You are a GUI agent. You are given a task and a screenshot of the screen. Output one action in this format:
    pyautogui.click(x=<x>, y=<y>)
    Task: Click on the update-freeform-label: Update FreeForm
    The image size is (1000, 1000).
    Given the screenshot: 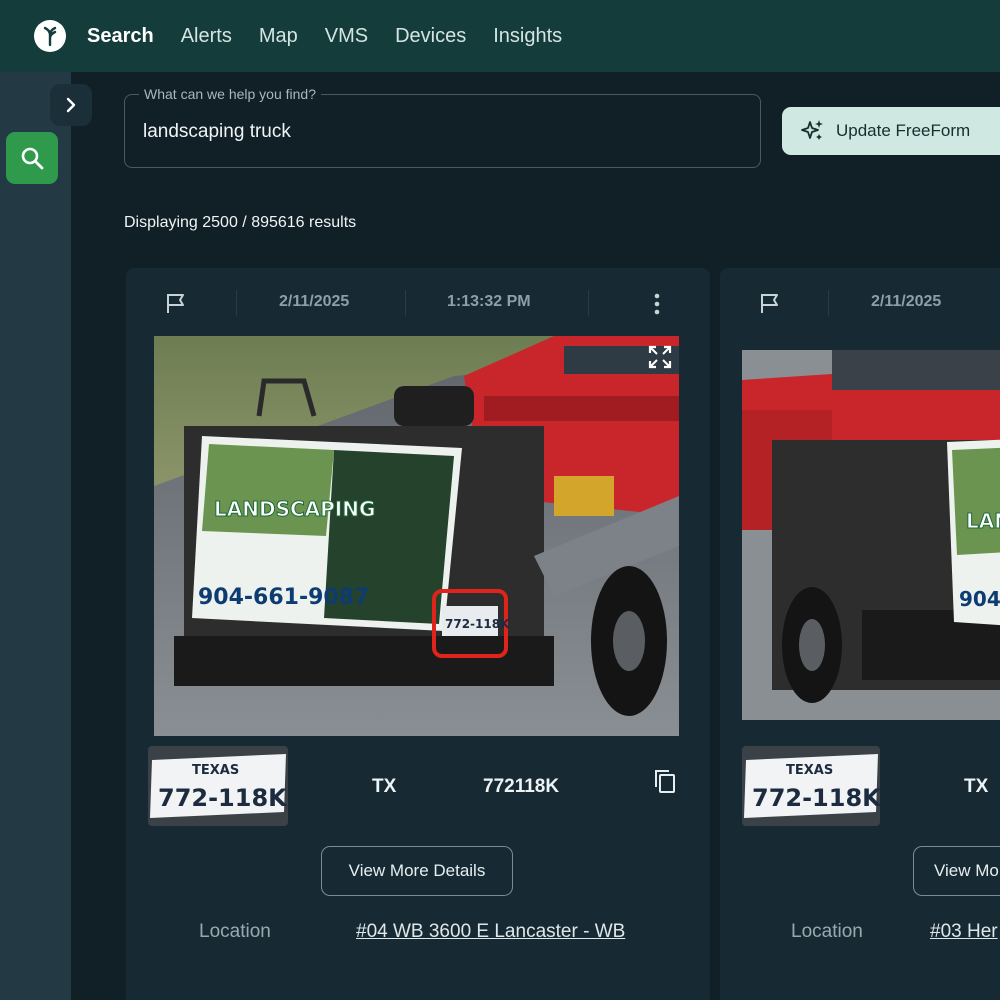 What is the action you would take?
    pyautogui.click(x=903, y=130)
    